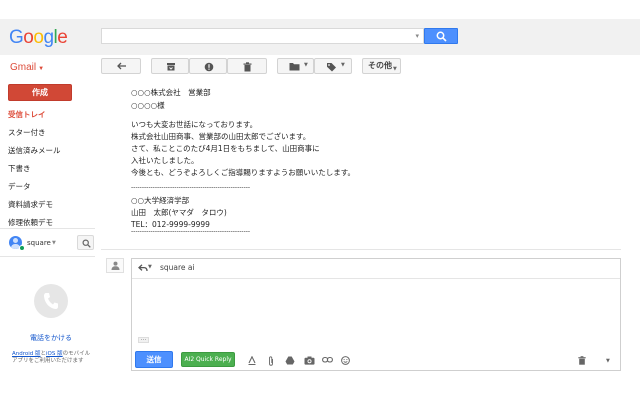 Image resolution: width=640 pixels, height=400 pixels. What do you see at coordinates (148, 105) in the screenshot?
I see `message-line: ○○○○様` at bounding box center [148, 105].